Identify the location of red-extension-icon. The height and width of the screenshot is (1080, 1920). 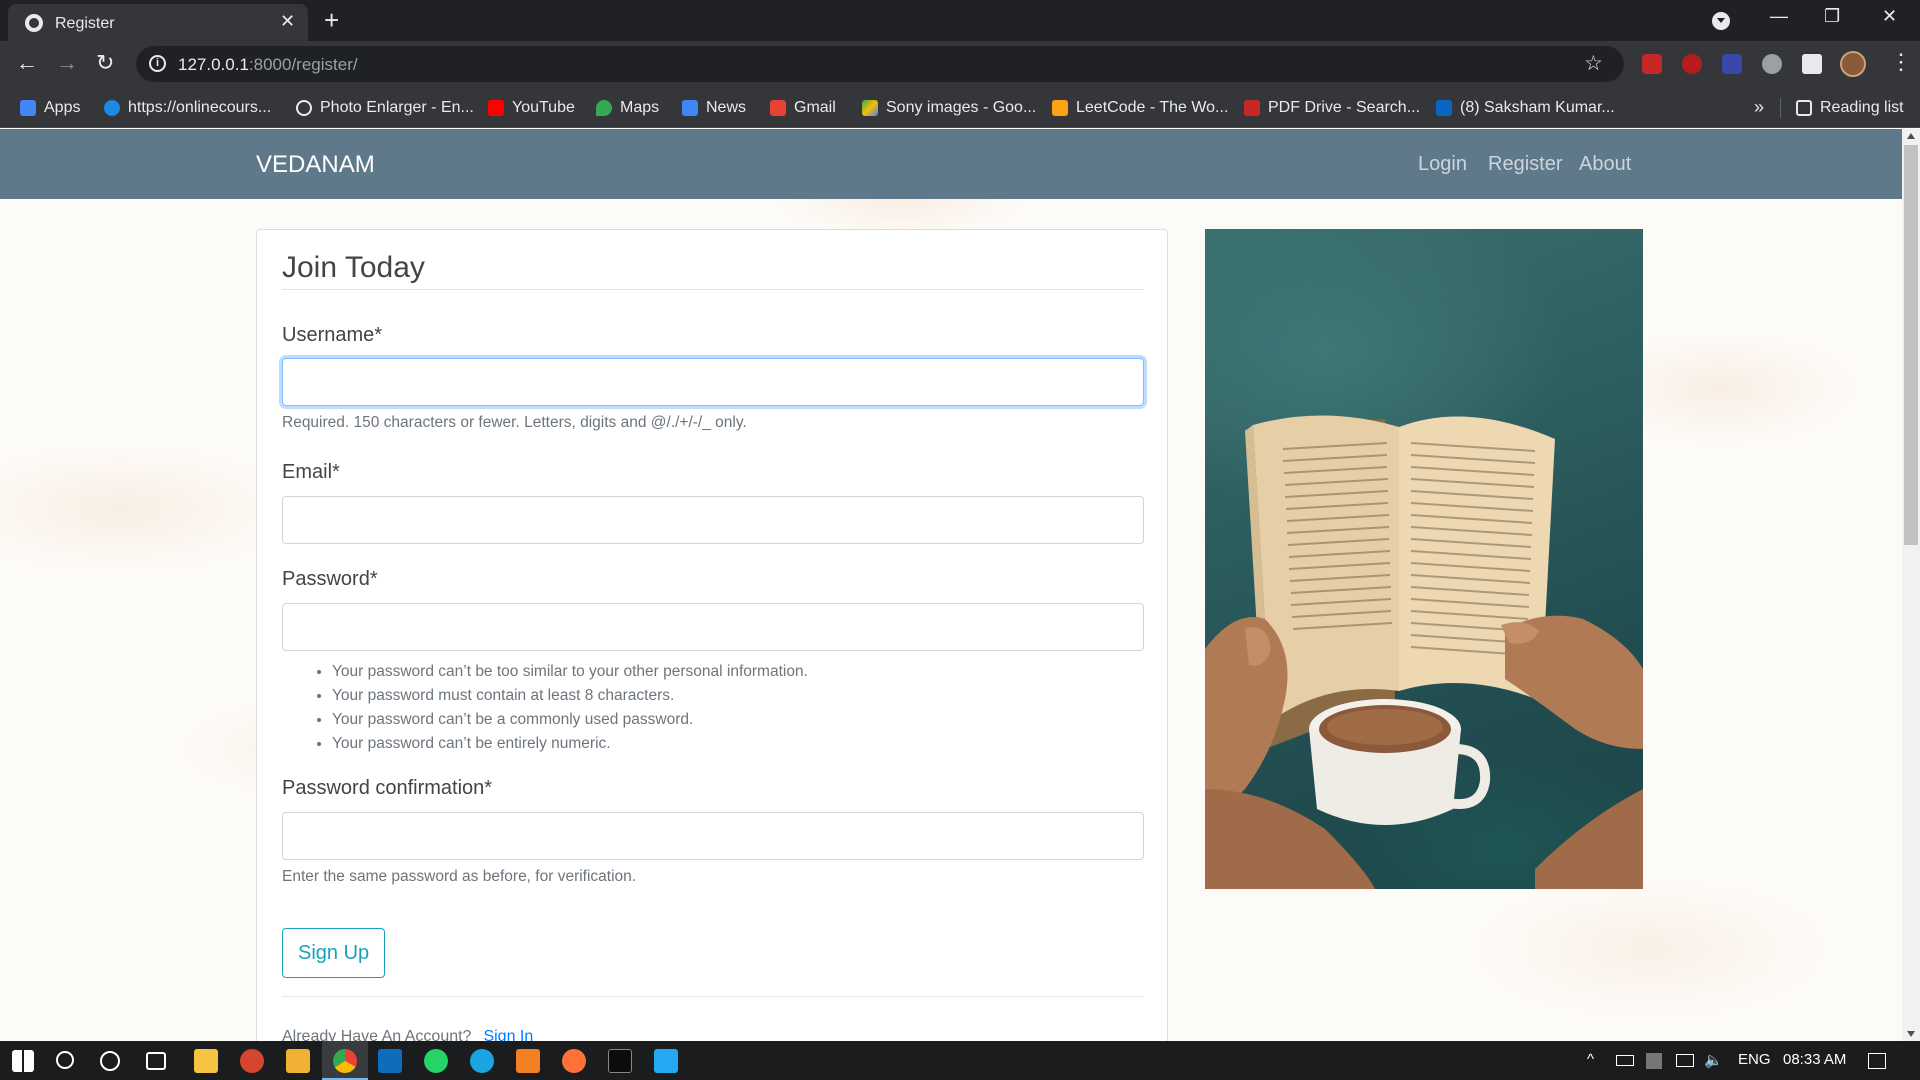
(1692, 64).